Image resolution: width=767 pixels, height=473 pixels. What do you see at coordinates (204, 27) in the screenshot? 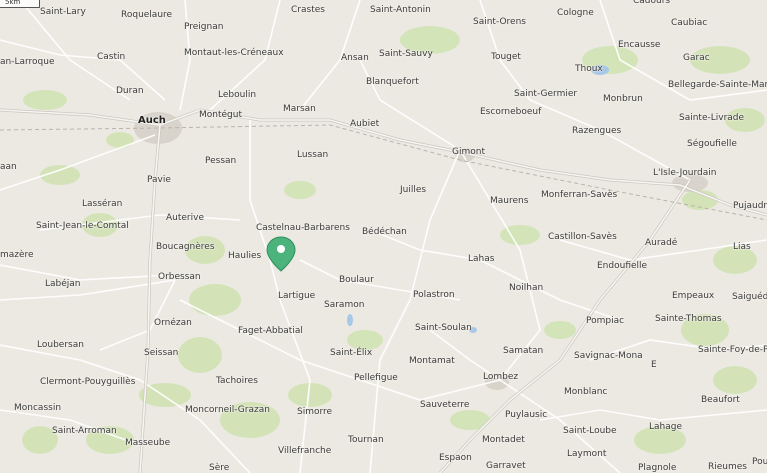
I see `place-label-preignan: Preignan` at bounding box center [204, 27].